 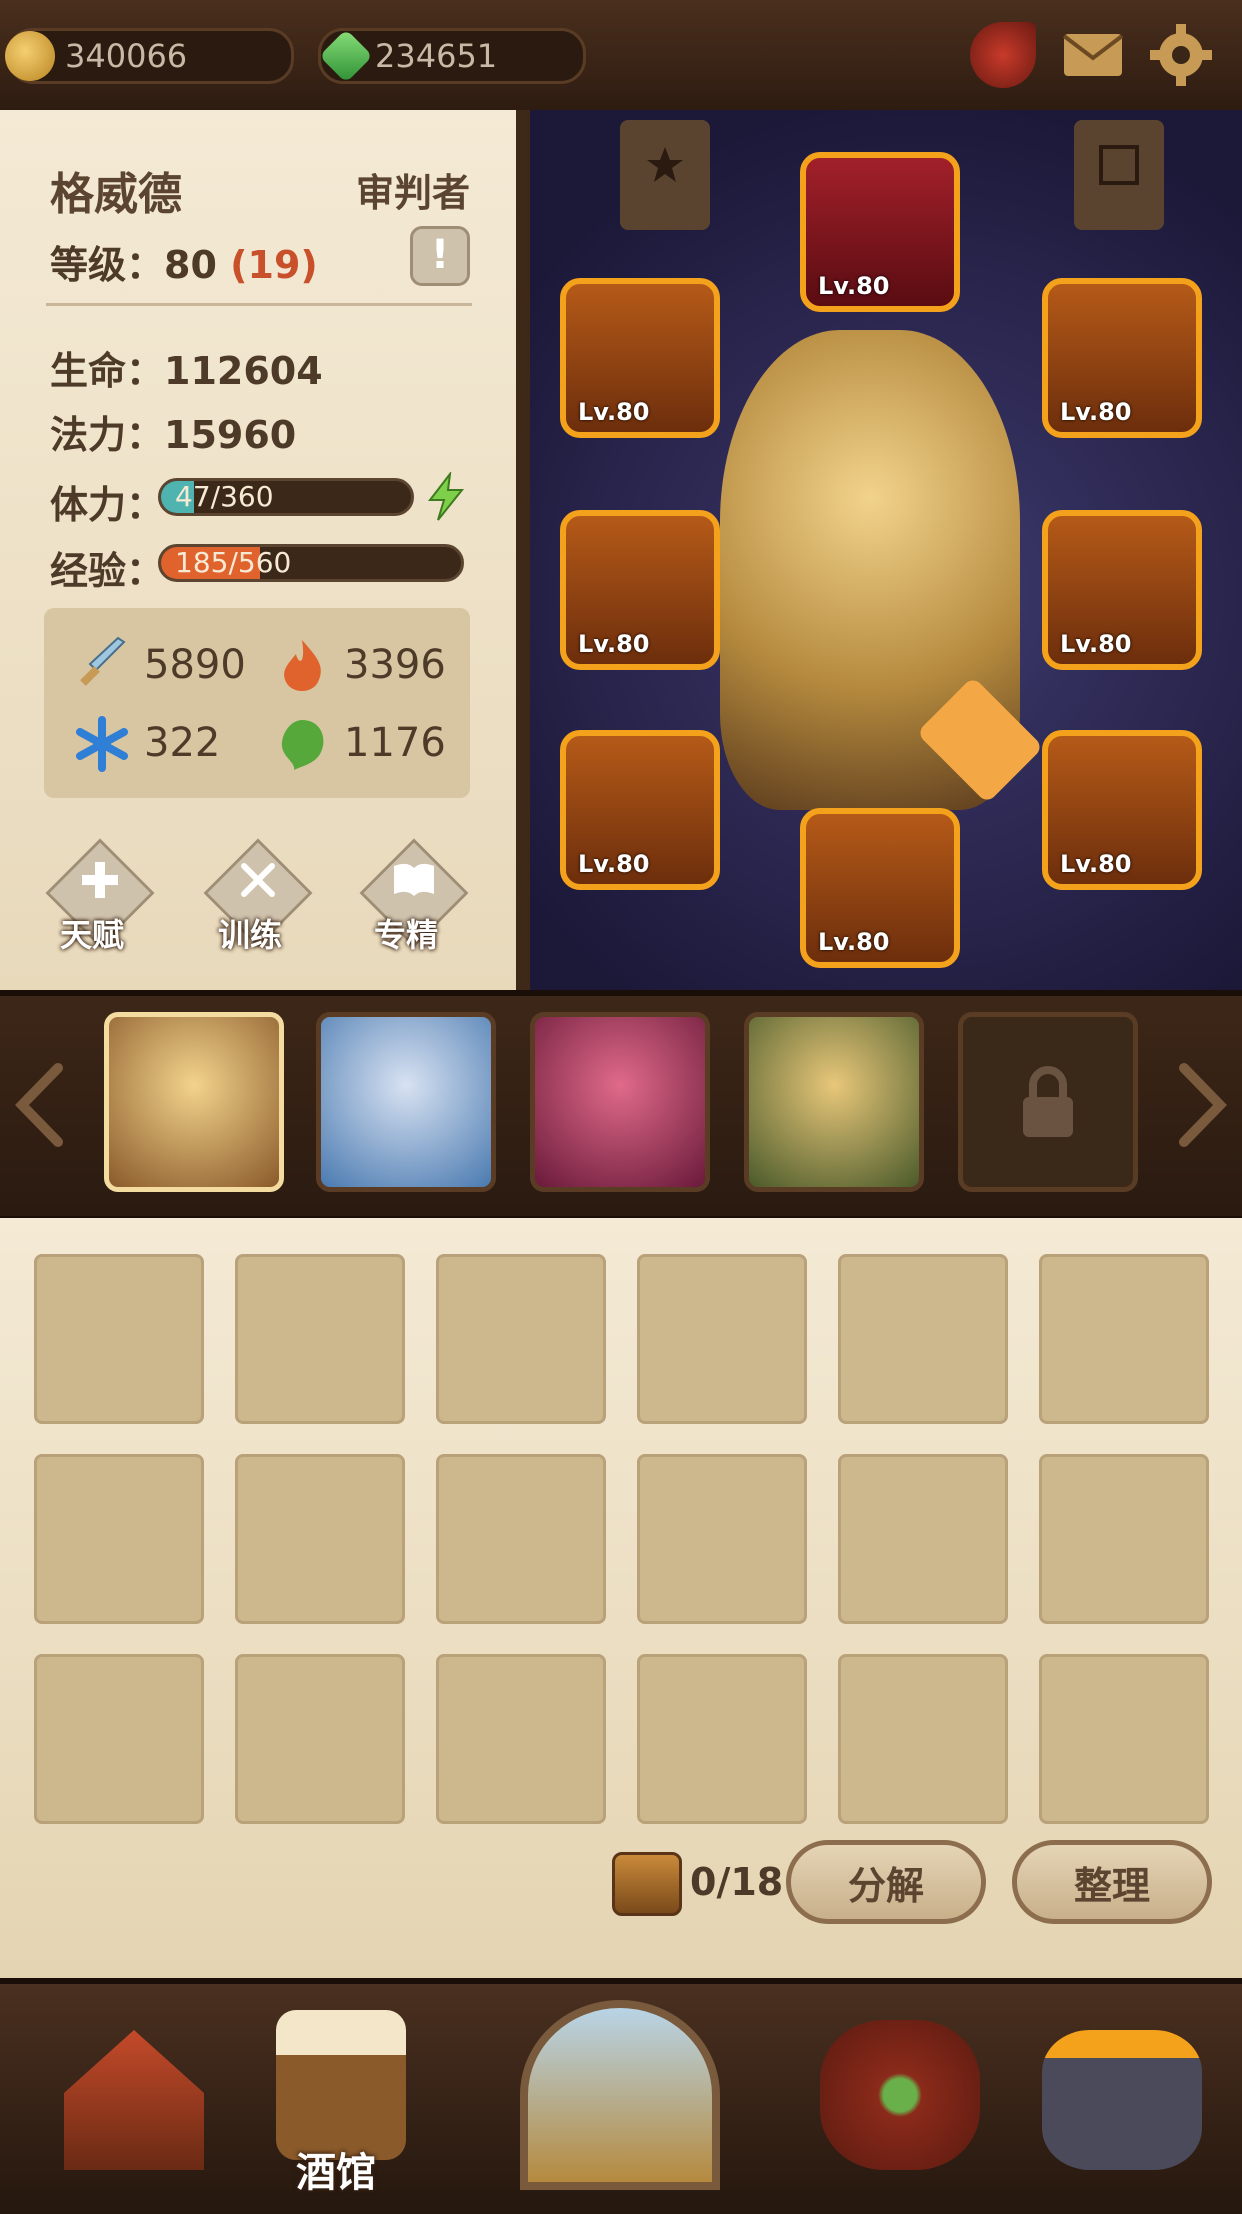 What do you see at coordinates (107, 371) in the screenshot?
I see `hp-label: 生命：` at bounding box center [107, 371].